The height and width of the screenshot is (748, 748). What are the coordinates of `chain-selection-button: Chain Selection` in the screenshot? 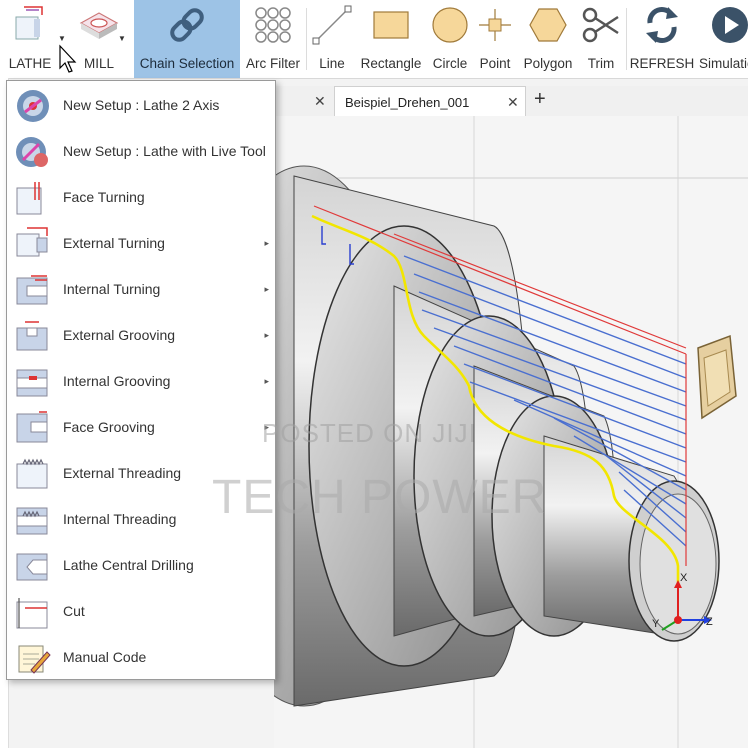 It's located at (187, 39).